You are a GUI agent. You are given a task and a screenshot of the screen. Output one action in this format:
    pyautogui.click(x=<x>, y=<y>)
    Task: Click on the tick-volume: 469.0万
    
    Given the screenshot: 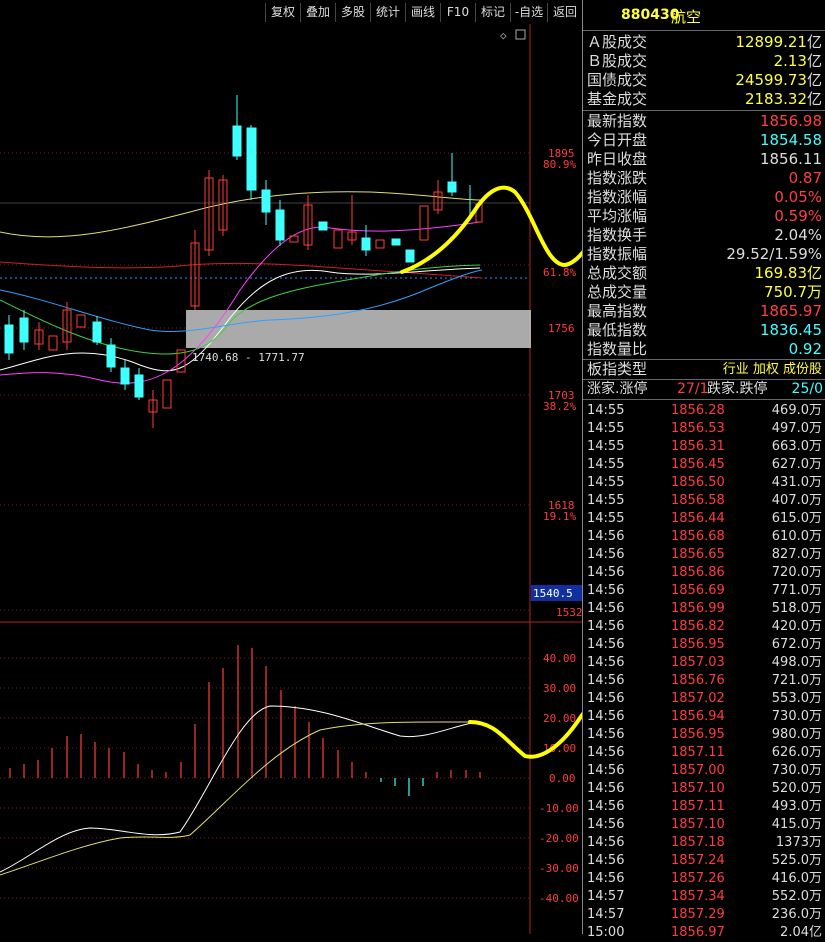 What is the action you would take?
    pyautogui.click(x=796, y=410)
    